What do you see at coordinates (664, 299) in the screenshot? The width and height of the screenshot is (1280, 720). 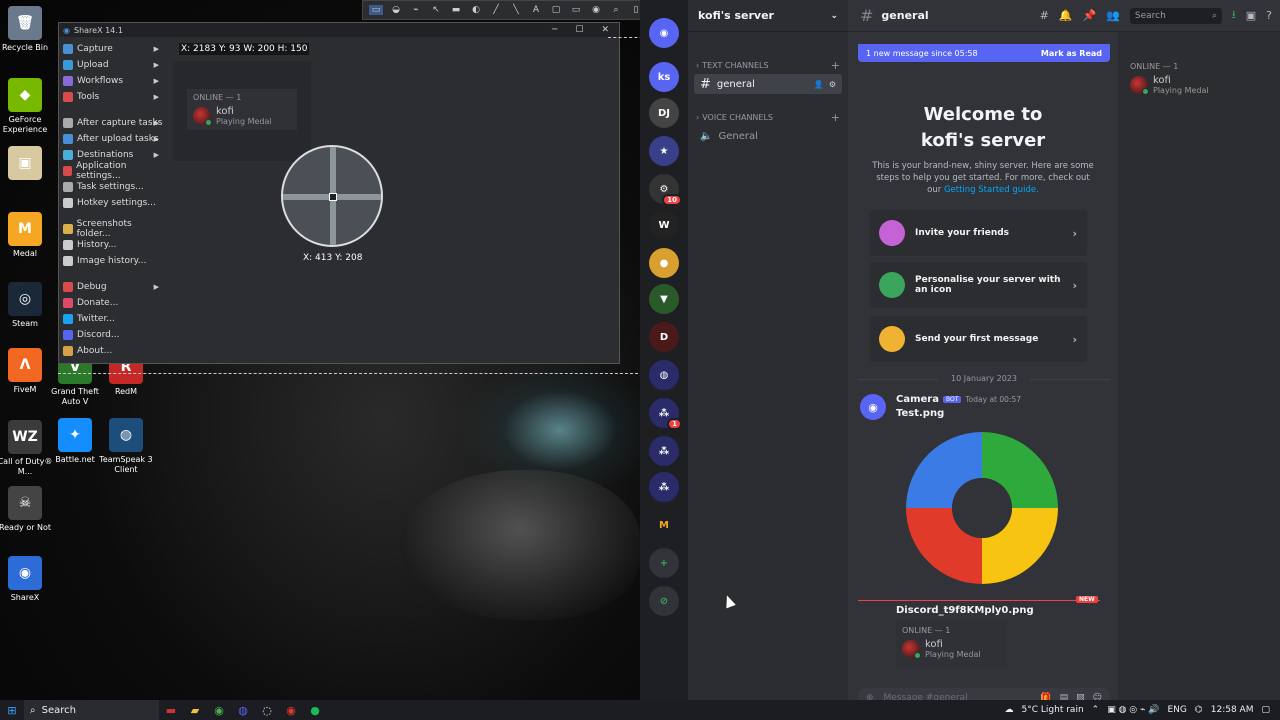 I see `server-icon: ▼` at bounding box center [664, 299].